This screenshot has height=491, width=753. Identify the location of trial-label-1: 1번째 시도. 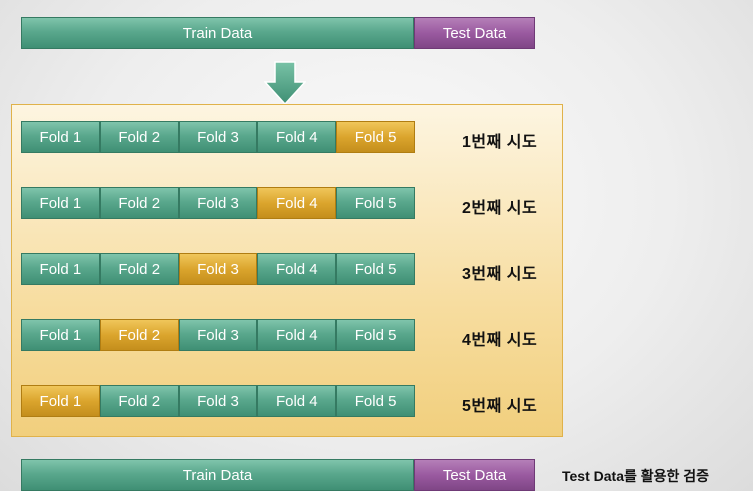
(500, 142).